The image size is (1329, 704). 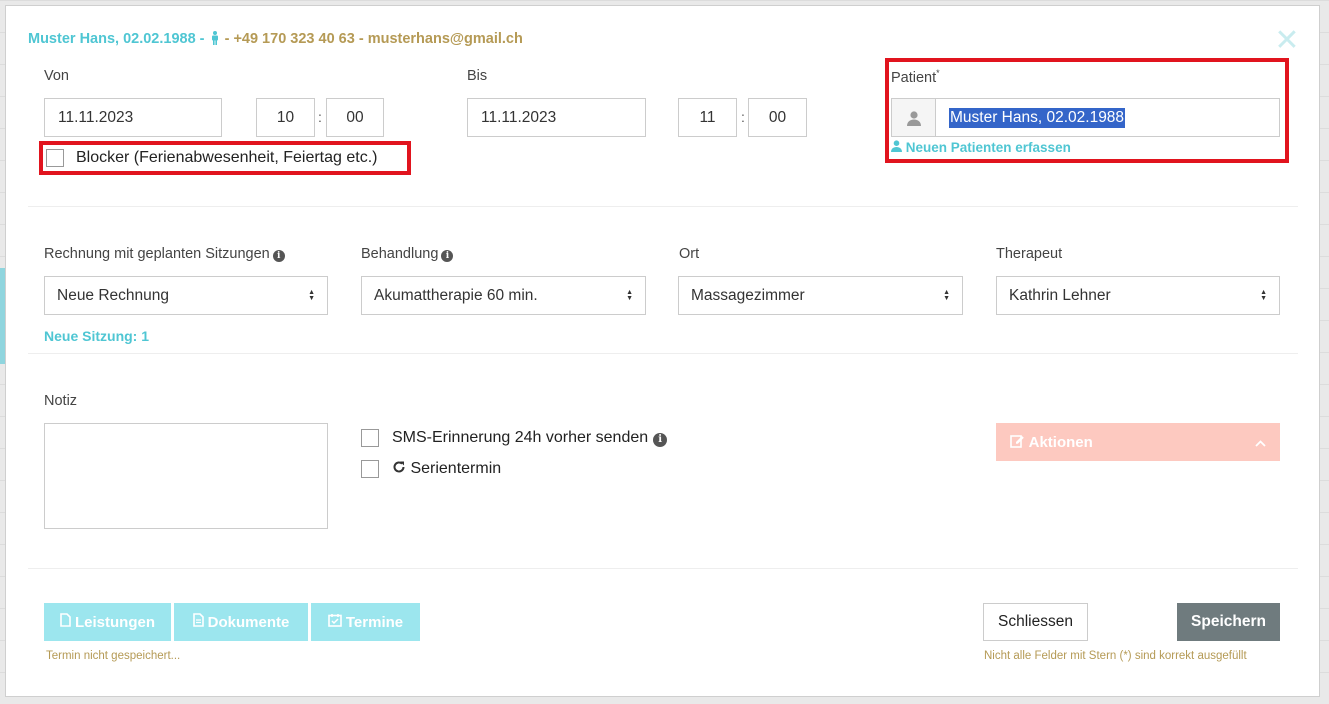 What do you see at coordinates (198, 622) in the screenshot?
I see `document-icon` at bounding box center [198, 622].